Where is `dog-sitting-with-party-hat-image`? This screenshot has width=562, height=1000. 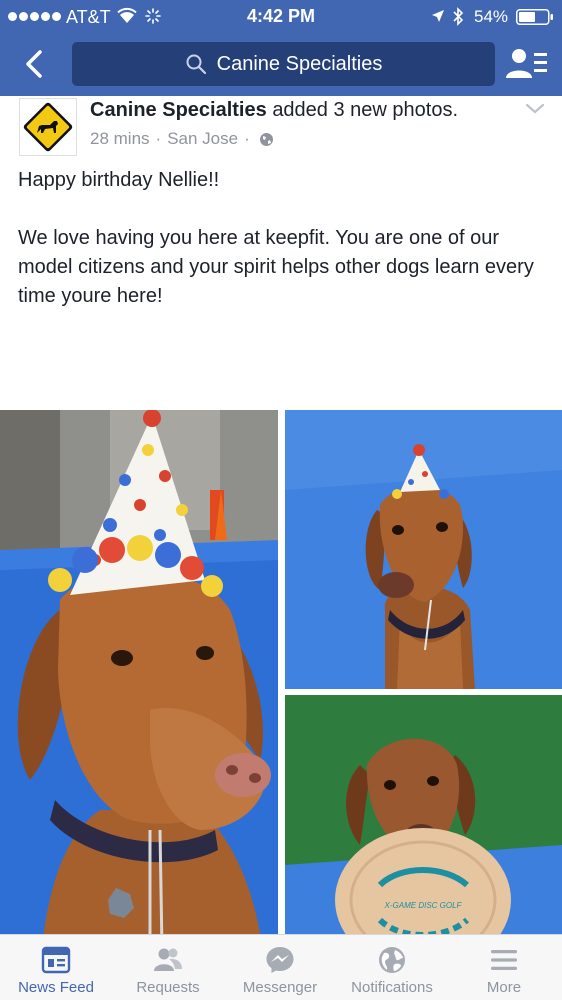
dog-sitting-with-party-hat-image is located at coordinates (423, 549).